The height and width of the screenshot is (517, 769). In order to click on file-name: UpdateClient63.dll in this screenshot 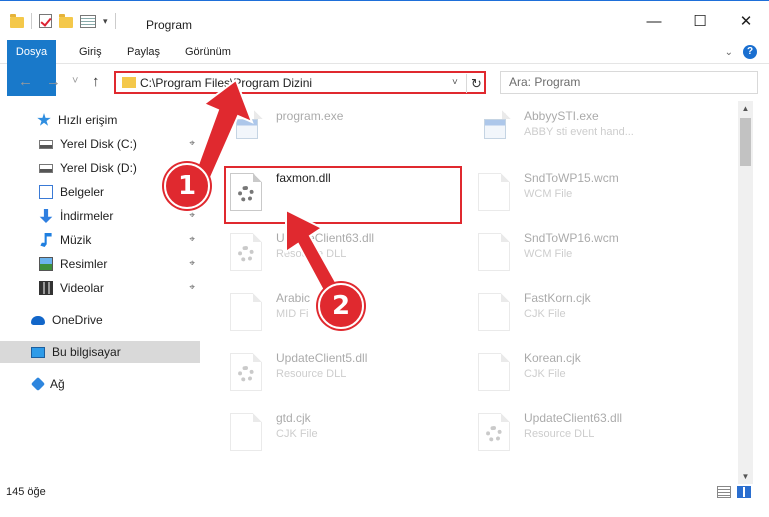, I will do `click(573, 418)`.